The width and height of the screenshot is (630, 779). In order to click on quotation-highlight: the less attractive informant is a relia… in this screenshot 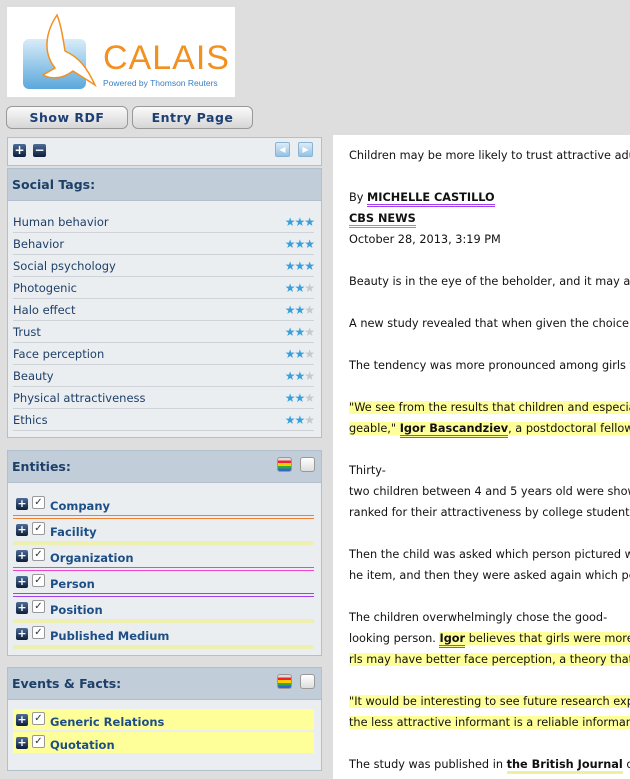, I will do `click(489, 722)`.